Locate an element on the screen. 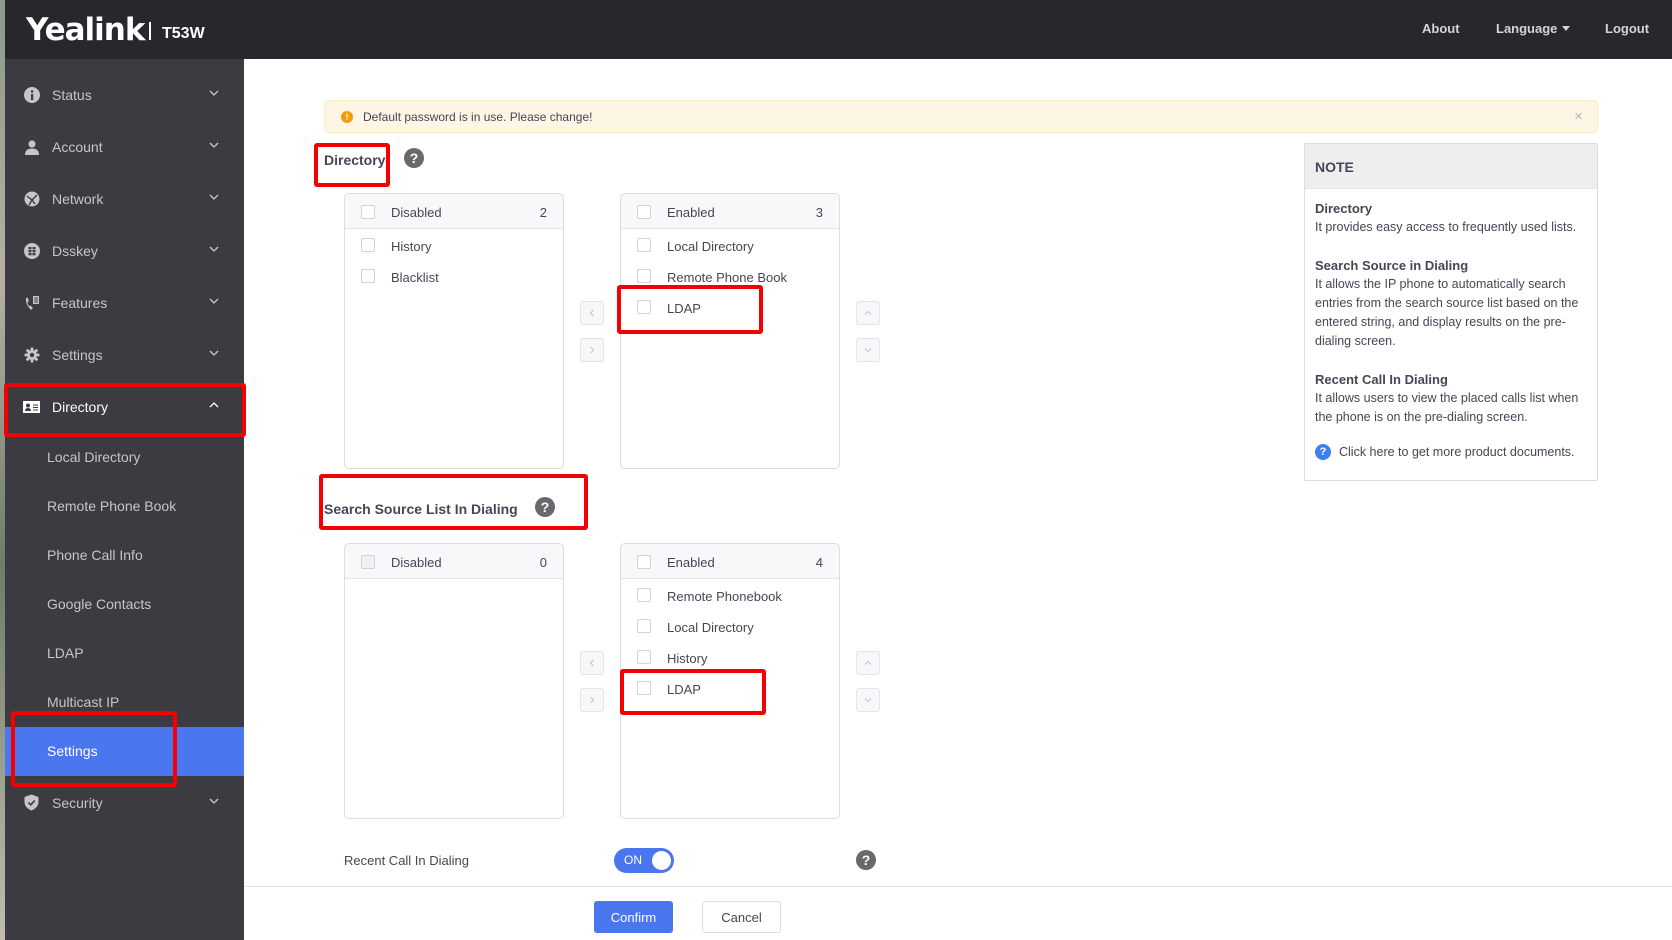  list-title: Disabled is located at coordinates (416, 562).